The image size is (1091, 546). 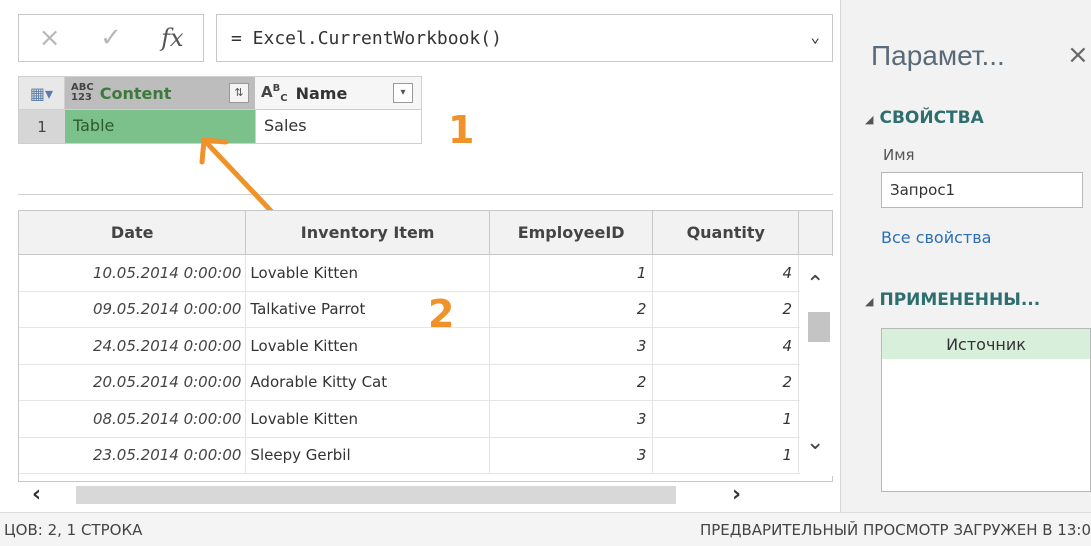 What do you see at coordinates (274, 93) in the screenshot?
I see `text-type-icon: ABC` at bounding box center [274, 93].